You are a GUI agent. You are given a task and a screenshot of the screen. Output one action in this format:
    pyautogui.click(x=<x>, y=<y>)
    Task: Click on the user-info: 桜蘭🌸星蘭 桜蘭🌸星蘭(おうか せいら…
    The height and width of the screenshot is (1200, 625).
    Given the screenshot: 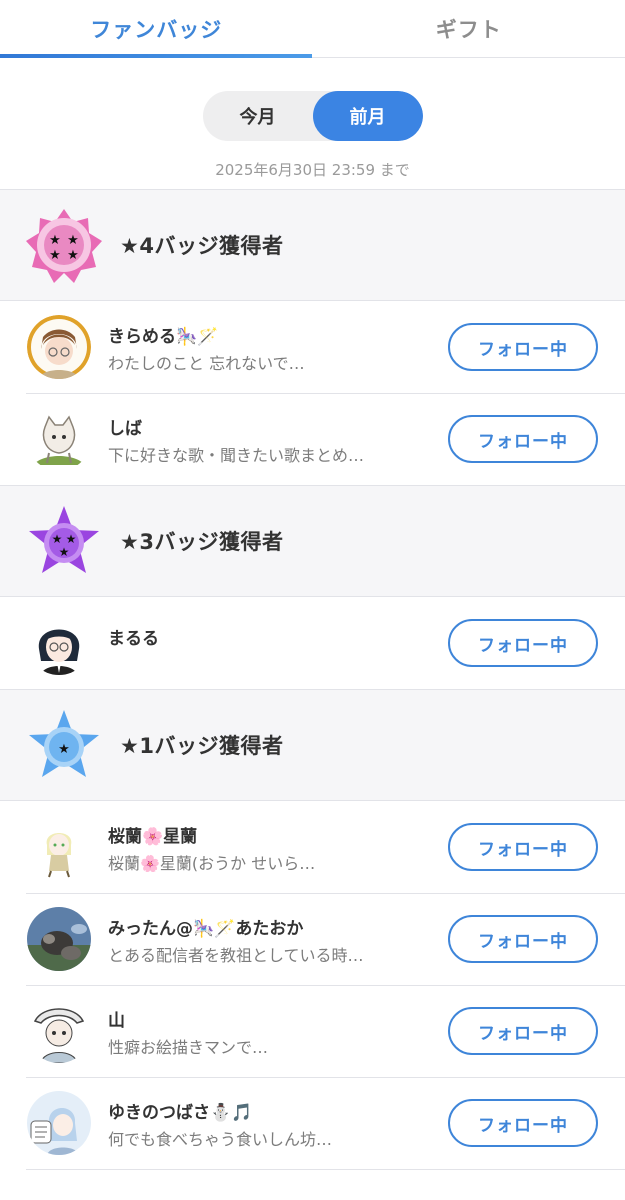 What is the action you would take?
    pyautogui.click(x=269, y=847)
    